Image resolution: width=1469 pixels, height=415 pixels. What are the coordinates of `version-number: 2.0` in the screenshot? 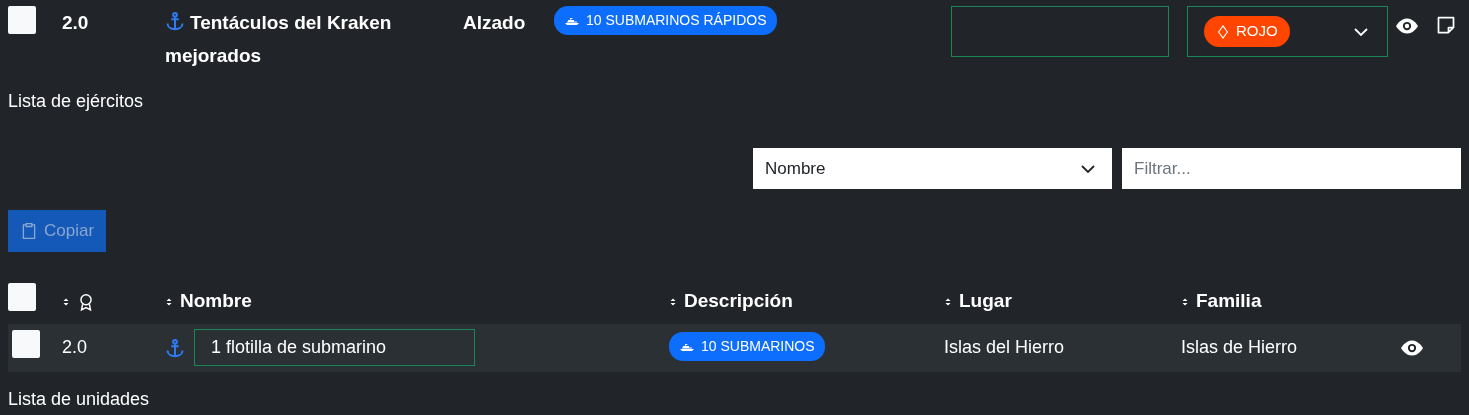 It's located at (76, 23).